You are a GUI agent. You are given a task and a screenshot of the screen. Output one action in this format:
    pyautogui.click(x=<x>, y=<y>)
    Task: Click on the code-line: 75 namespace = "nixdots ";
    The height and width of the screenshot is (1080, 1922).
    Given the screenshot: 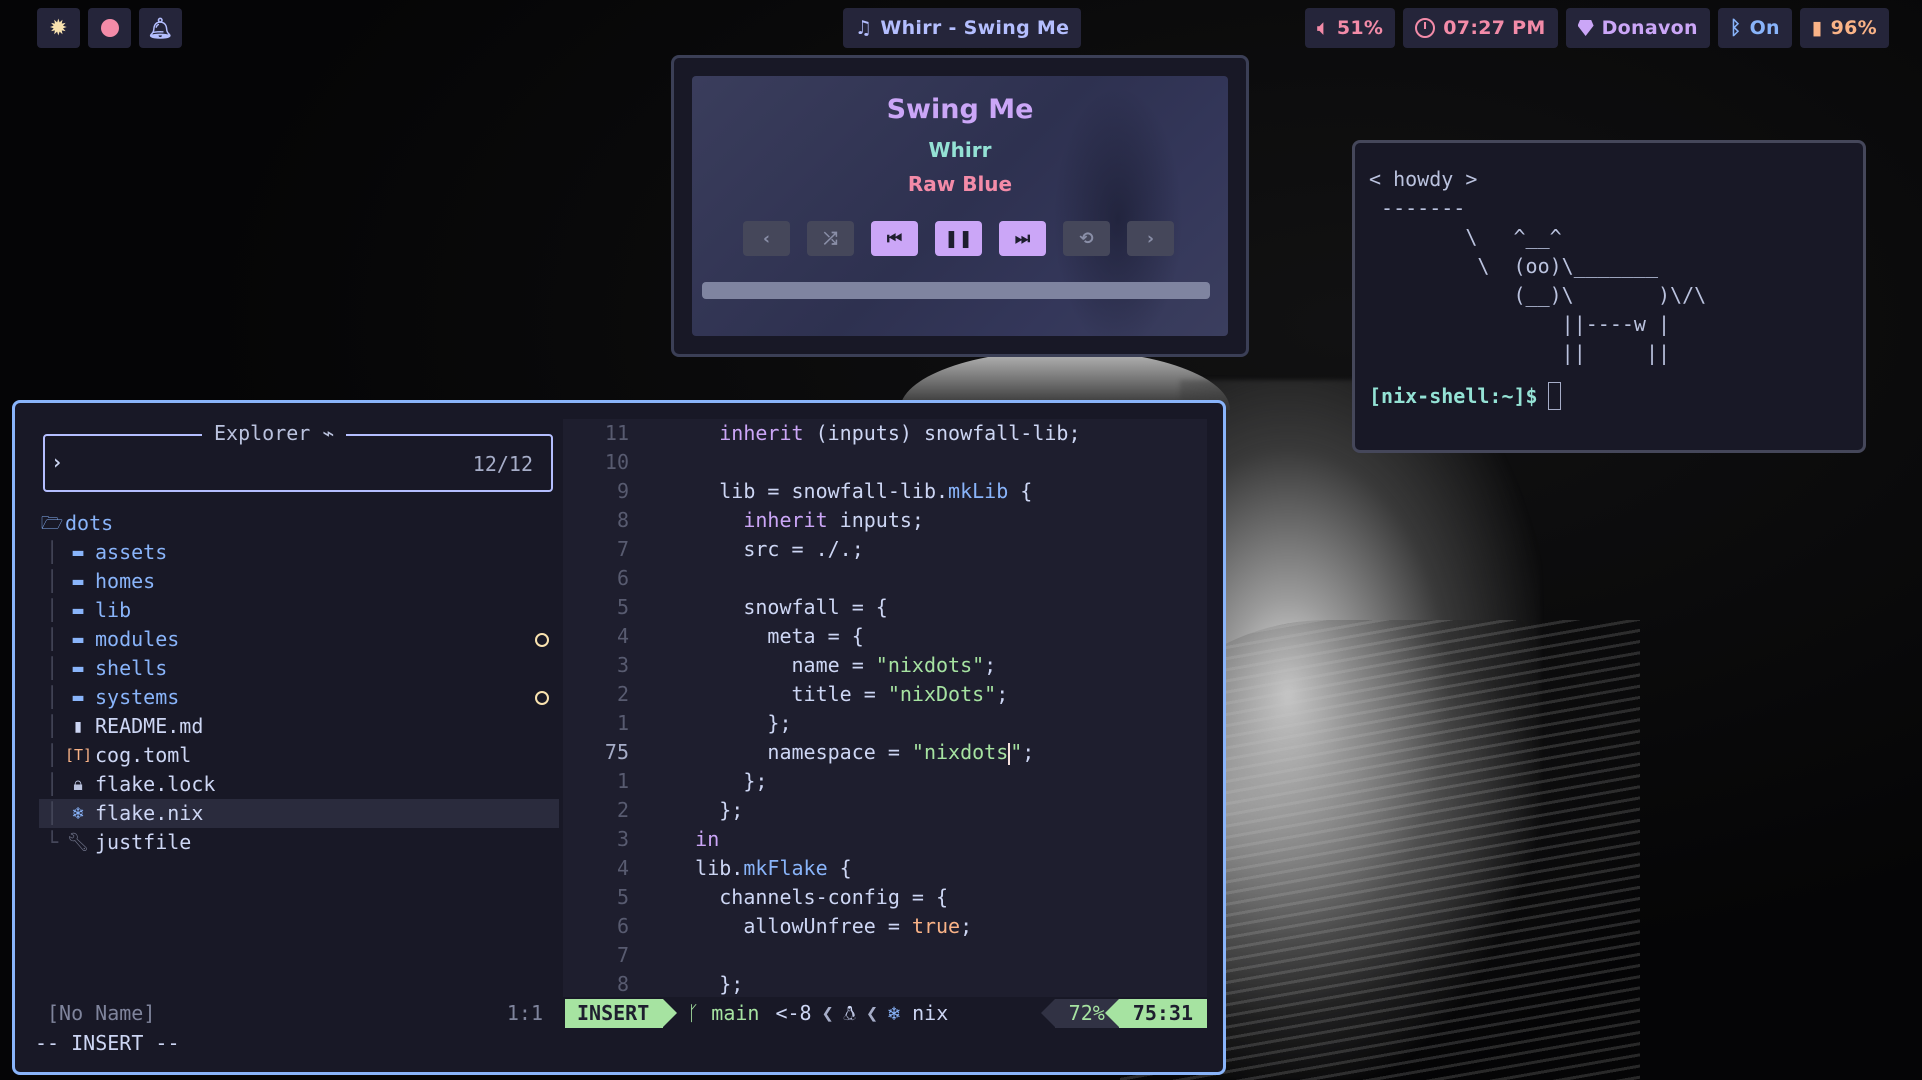 What is the action you would take?
    pyautogui.click(x=885, y=752)
    